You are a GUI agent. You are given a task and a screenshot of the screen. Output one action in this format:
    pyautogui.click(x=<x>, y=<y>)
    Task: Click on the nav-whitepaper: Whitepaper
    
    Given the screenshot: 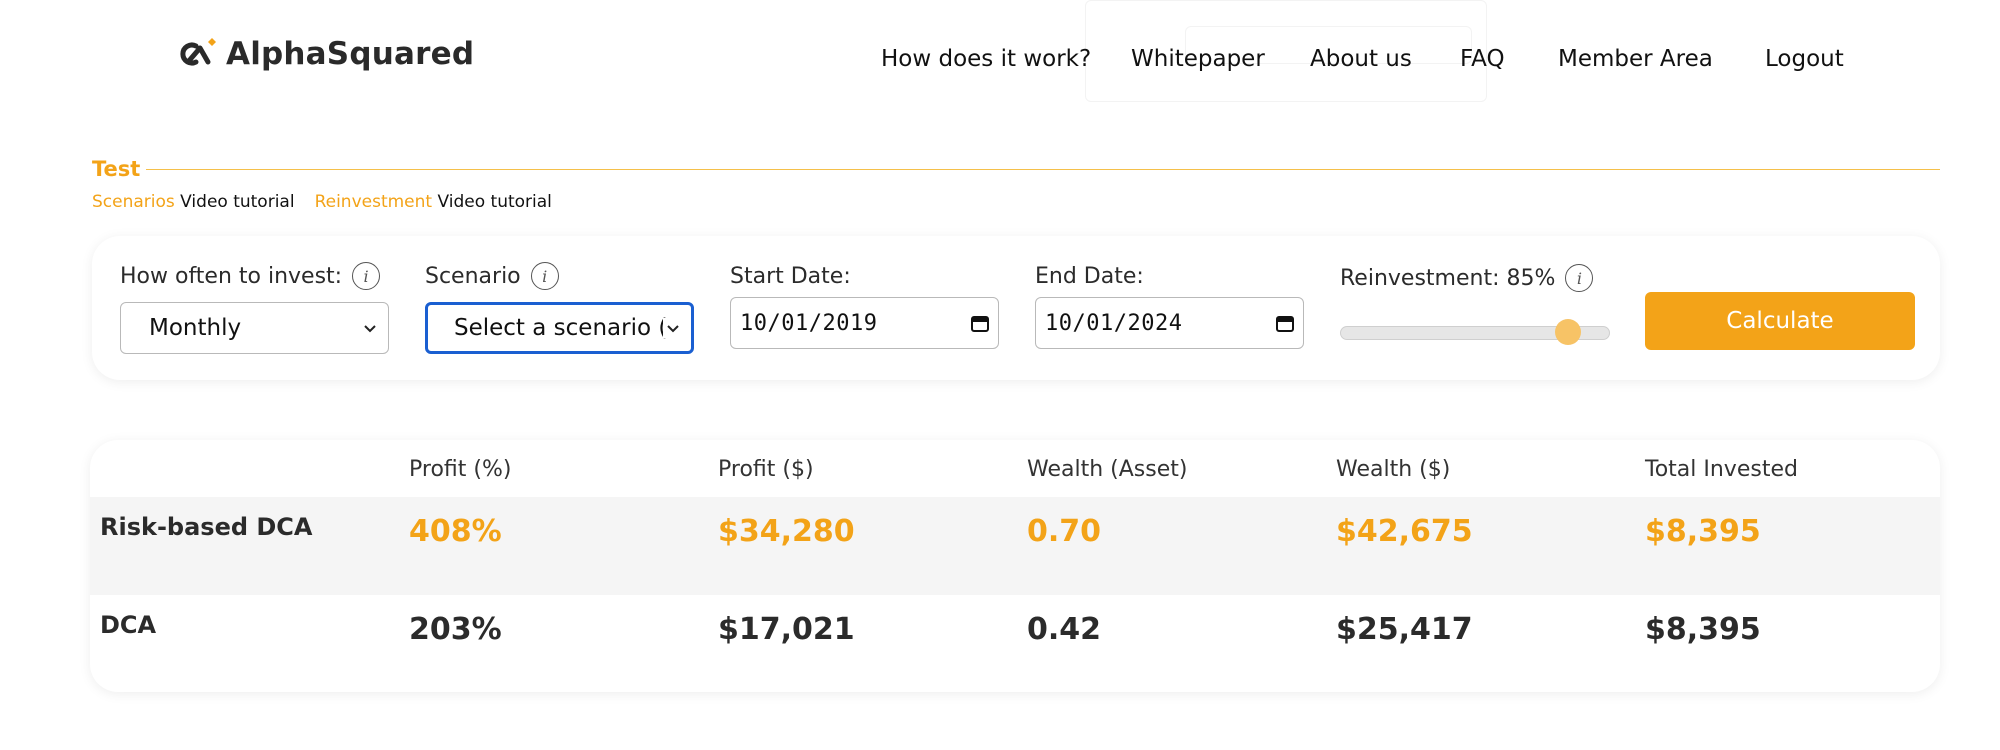 What is the action you would take?
    pyautogui.click(x=1198, y=59)
    